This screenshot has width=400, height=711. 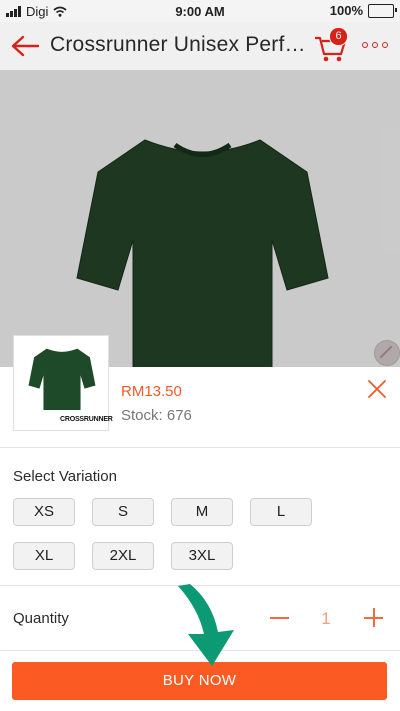 What do you see at coordinates (374, 618) in the screenshot?
I see `quantity-plus-button` at bounding box center [374, 618].